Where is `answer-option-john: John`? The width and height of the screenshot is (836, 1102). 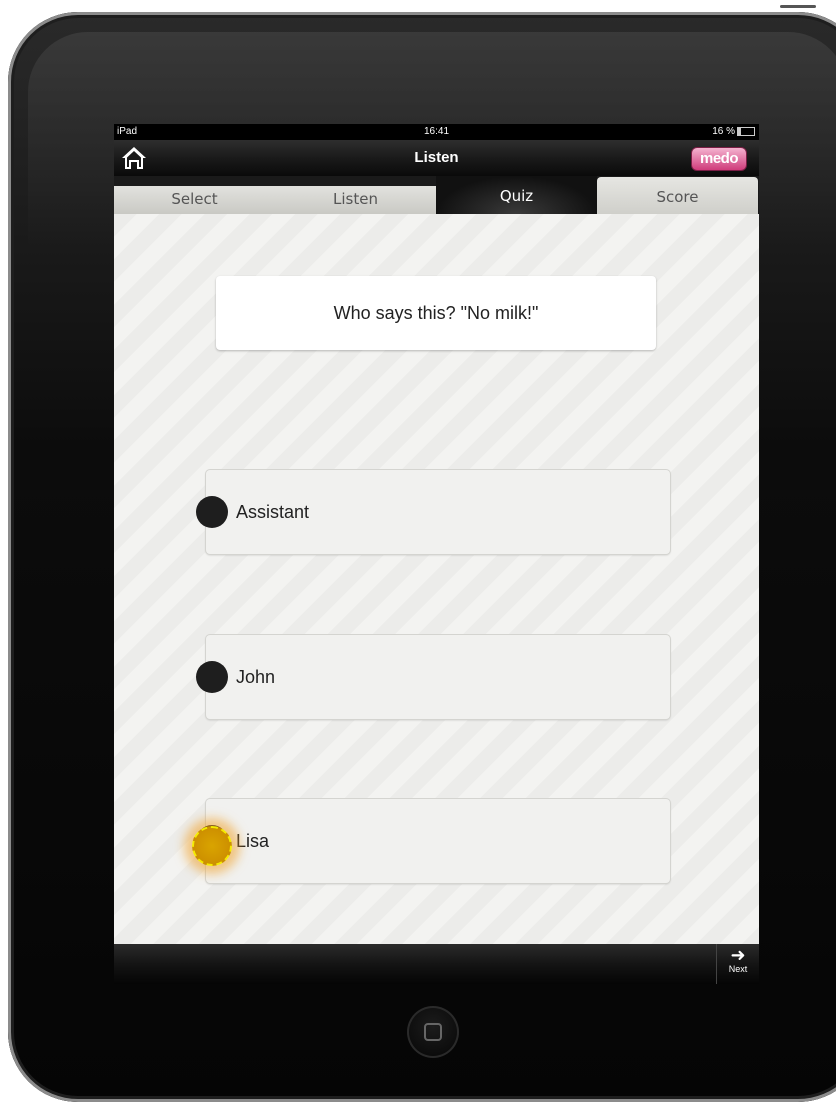
answer-option-john: John is located at coordinates (438, 677).